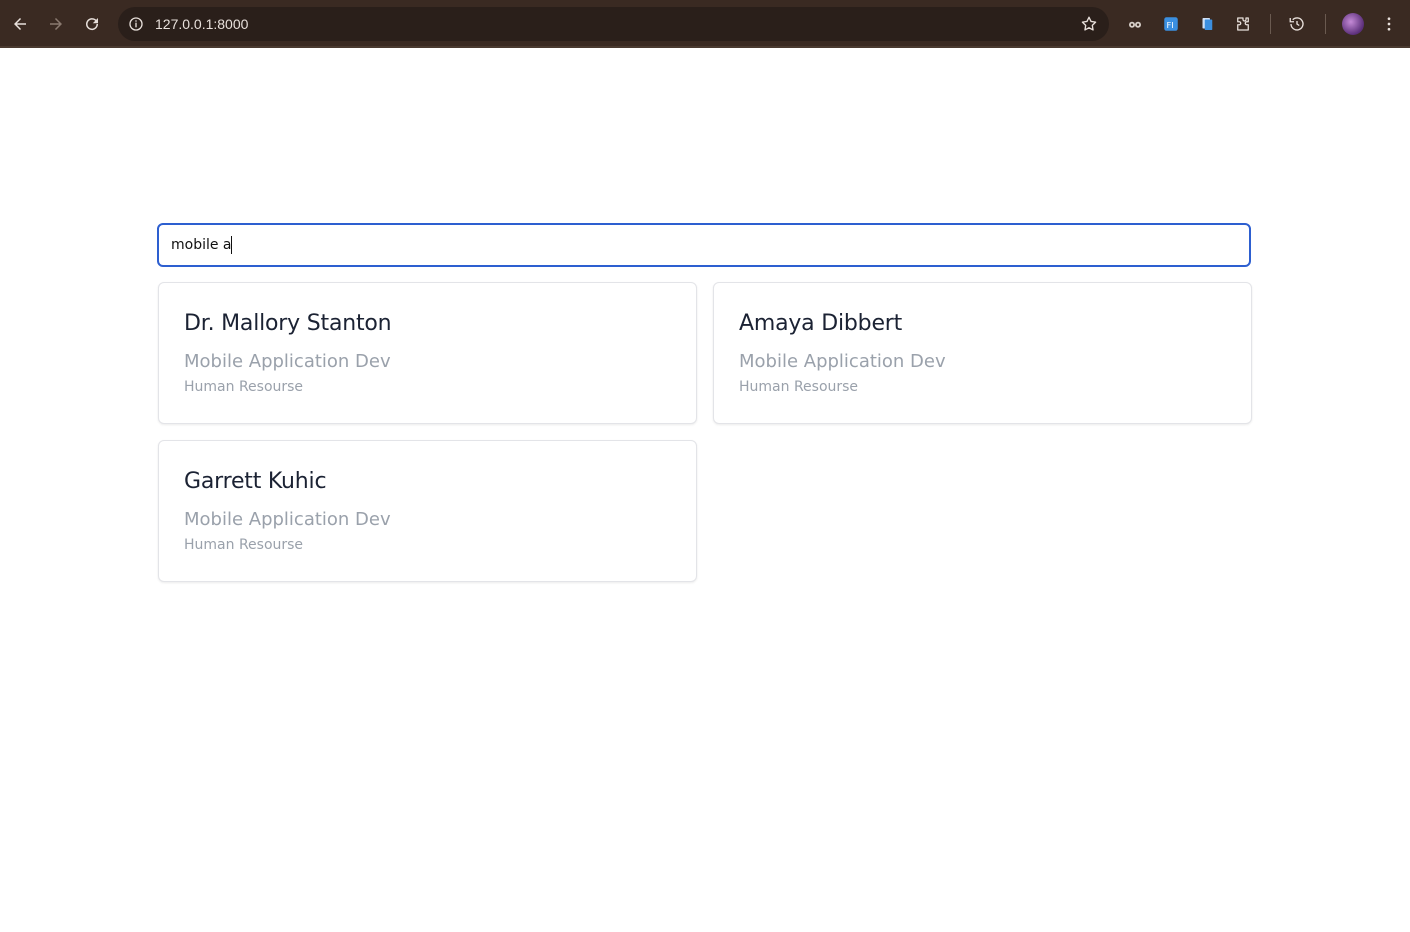  I want to click on history-icon, so click(1296, 24).